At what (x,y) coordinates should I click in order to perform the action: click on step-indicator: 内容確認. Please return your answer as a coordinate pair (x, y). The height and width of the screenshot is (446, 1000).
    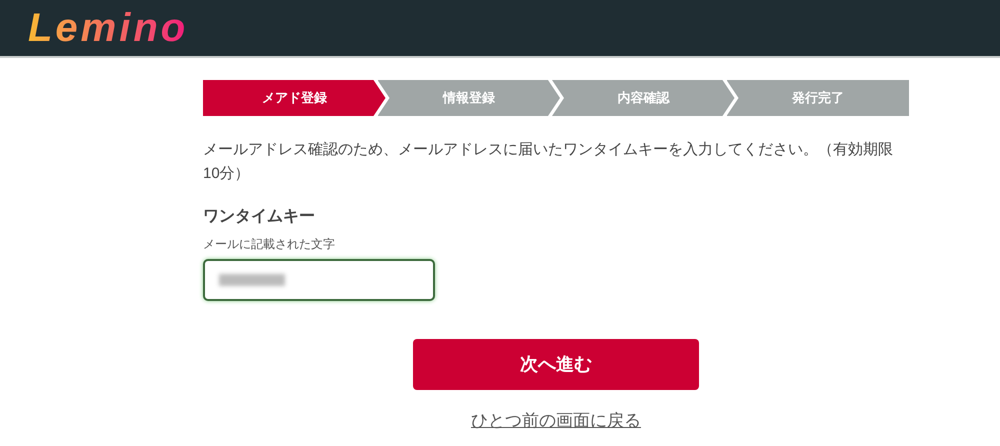
    Looking at the image, I should click on (643, 98).